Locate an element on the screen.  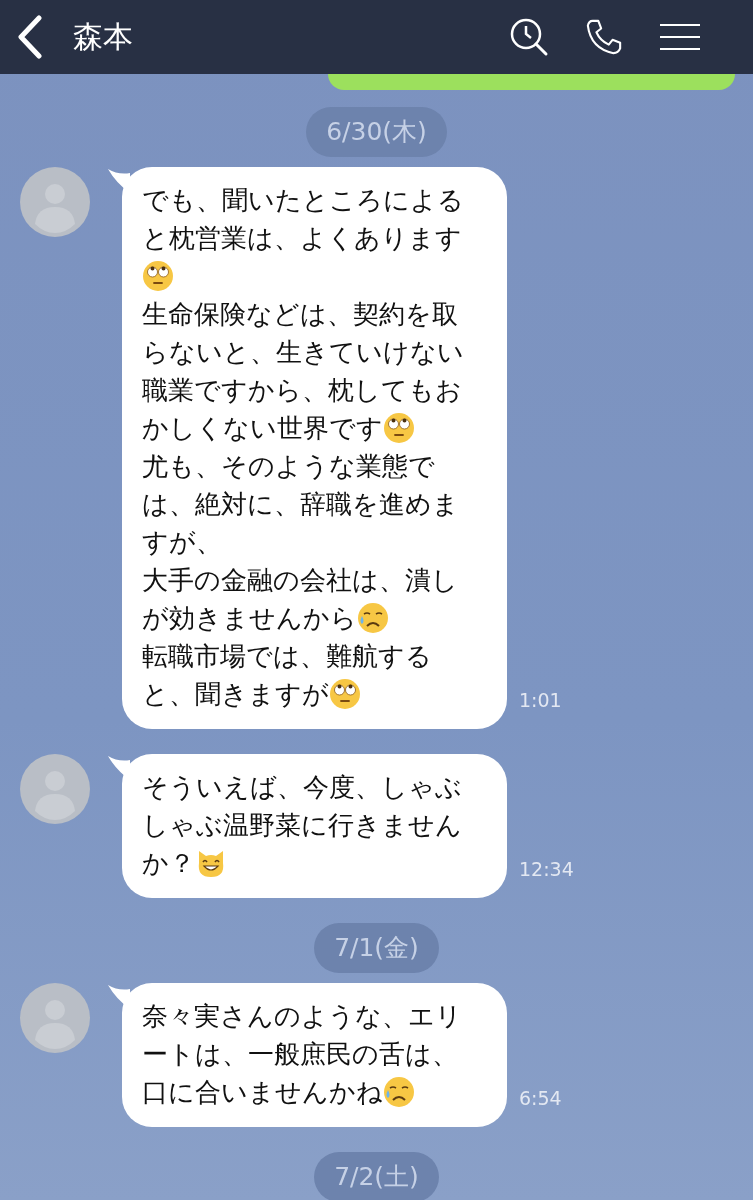
message-text: 口に合いませんかね is located at coordinates (262, 1092).